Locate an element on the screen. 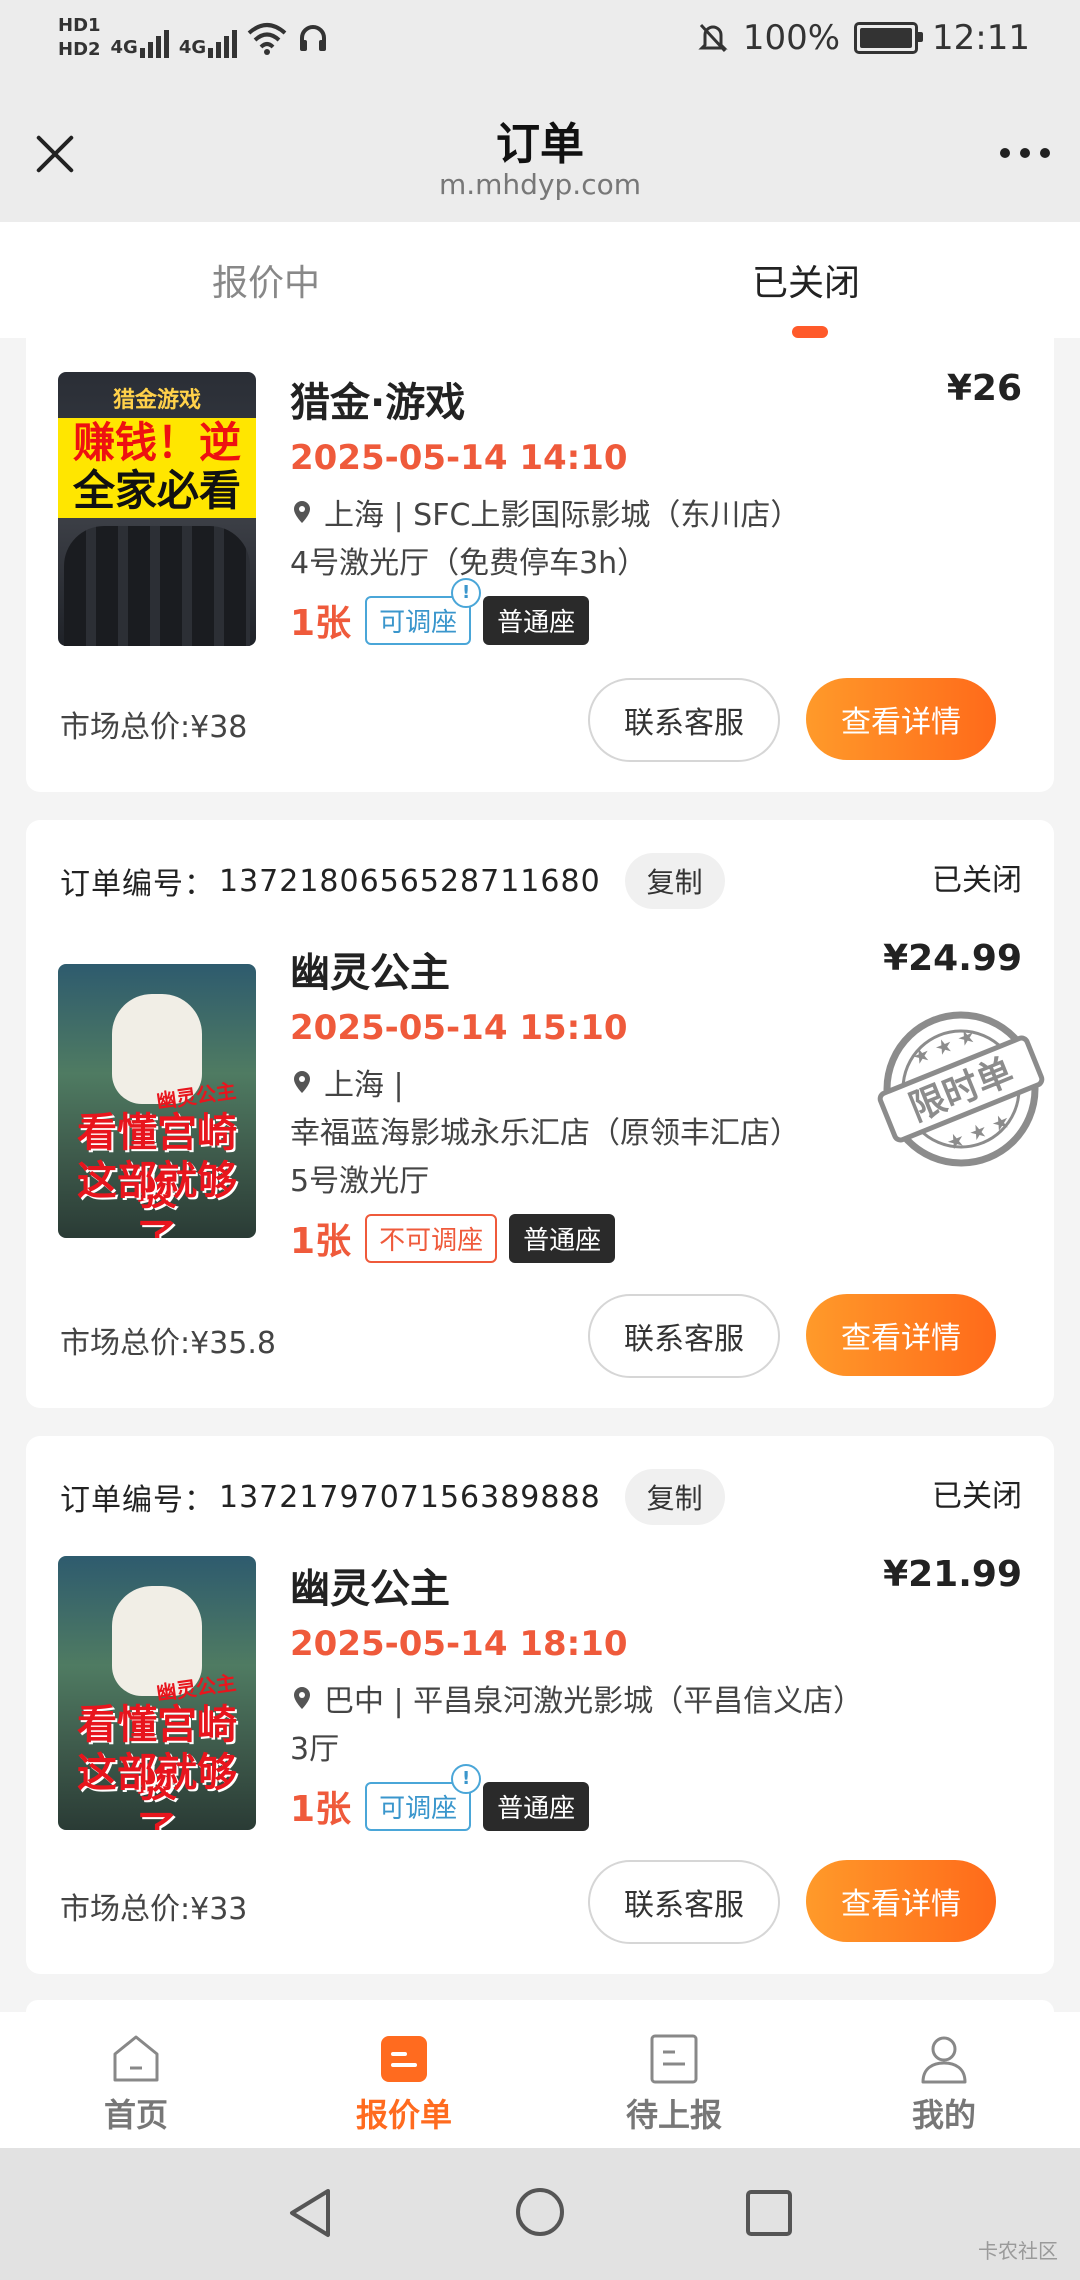 The image size is (1080, 2280). order-tabs: 报价中 已关闭 is located at coordinates (540, 280).